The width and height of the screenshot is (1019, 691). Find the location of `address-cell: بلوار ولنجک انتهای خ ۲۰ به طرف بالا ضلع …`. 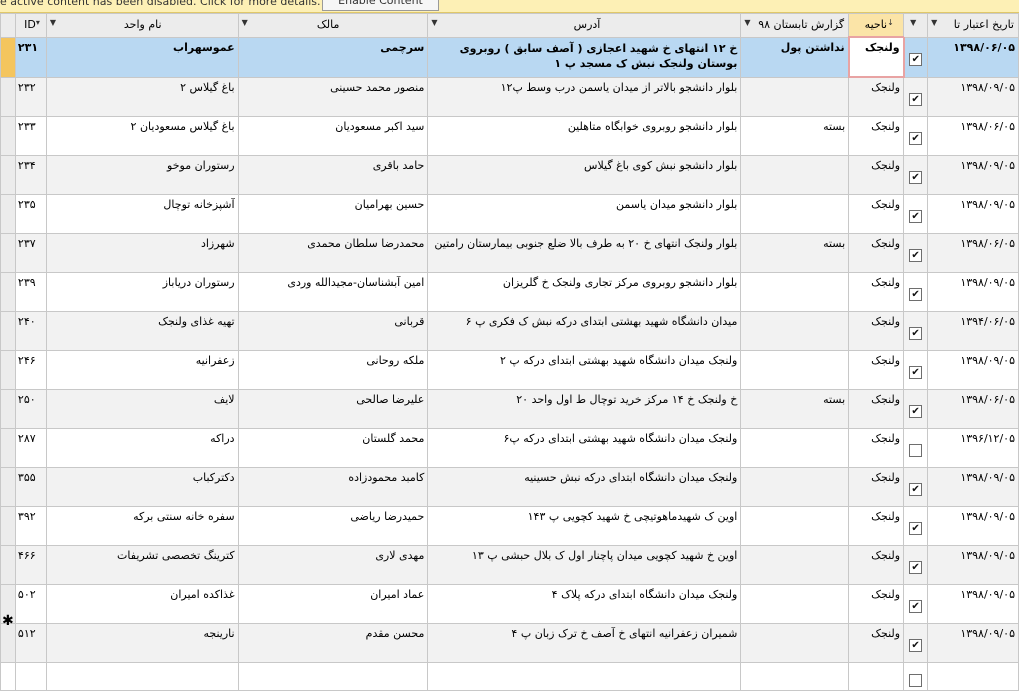

address-cell: بلوار ولنجک انتهای خ ۲۰ به طرف بالا ضلع … is located at coordinates (584, 253).